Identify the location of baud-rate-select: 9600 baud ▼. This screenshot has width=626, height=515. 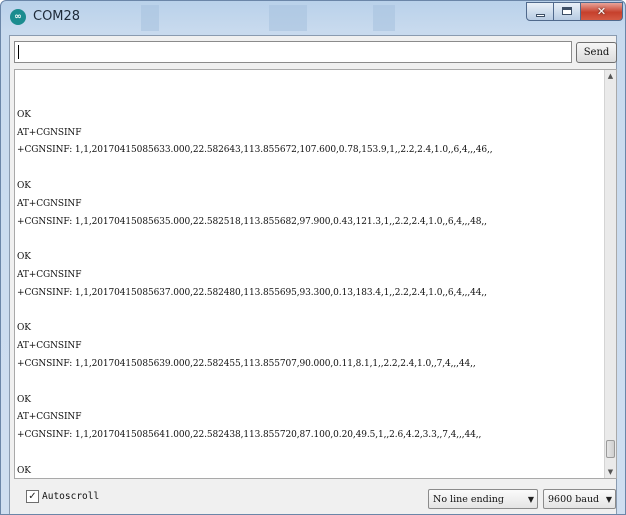
(579, 499).